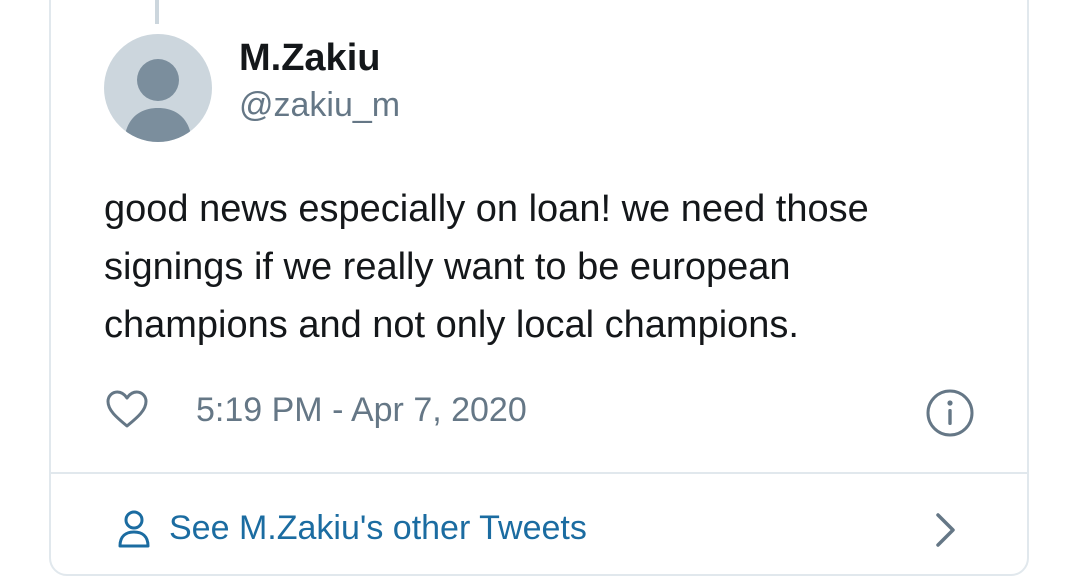 The height and width of the screenshot is (579, 1080). Describe the element at coordinates (950, 413) in the screenshot. I see `info-icon` at that location.